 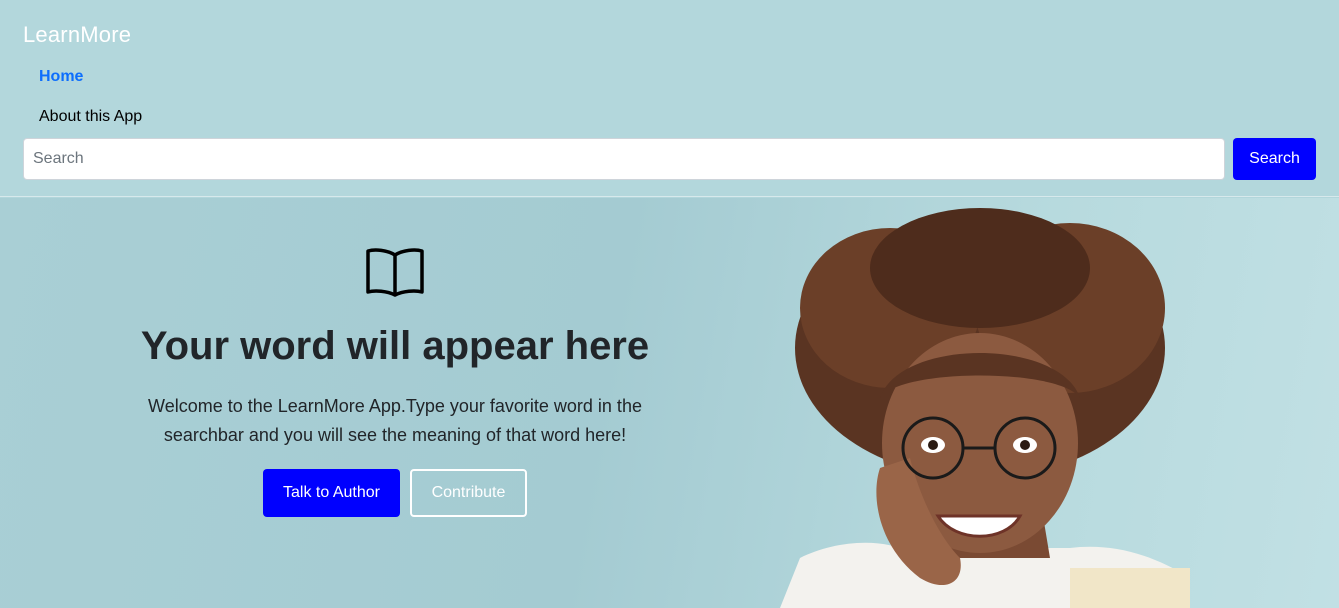 What do you see at coordinates (331, 493) in the screenshot?
I see `talk-to-author-button: Talk to Author` at bounding box center [331, 493].